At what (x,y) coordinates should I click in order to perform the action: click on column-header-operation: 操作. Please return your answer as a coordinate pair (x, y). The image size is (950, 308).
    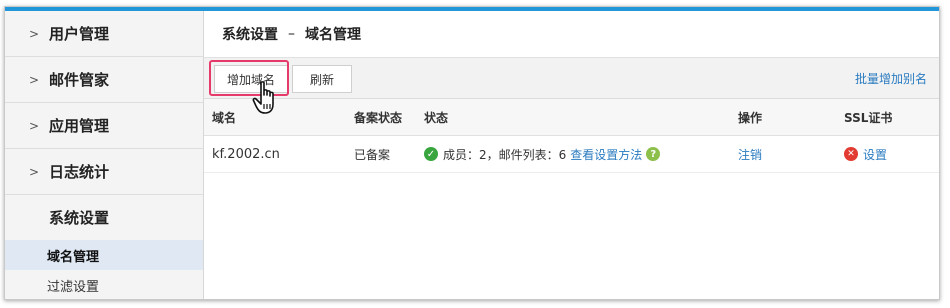
    Looking at the image, I should click on (791, 117).